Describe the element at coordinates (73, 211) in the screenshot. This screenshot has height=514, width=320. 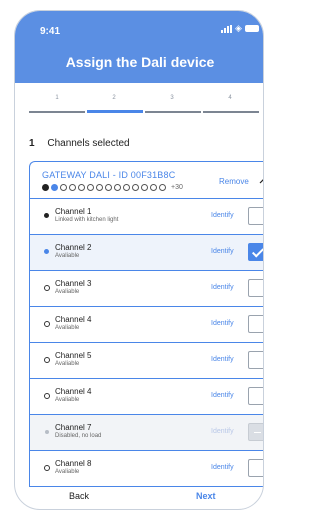
I see `channel-name: Channel 1` at that location.